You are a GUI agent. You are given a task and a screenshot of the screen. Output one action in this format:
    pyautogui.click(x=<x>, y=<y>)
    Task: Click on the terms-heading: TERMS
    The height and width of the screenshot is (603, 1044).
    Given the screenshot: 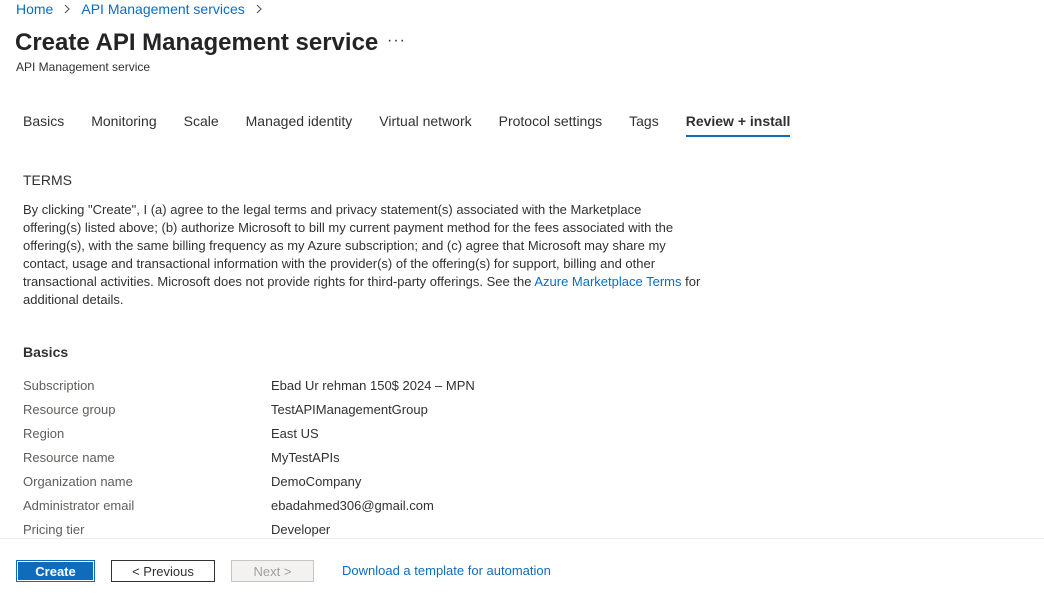 What is the action you would take?
    pyautogui.click(x=47, y=180)
    